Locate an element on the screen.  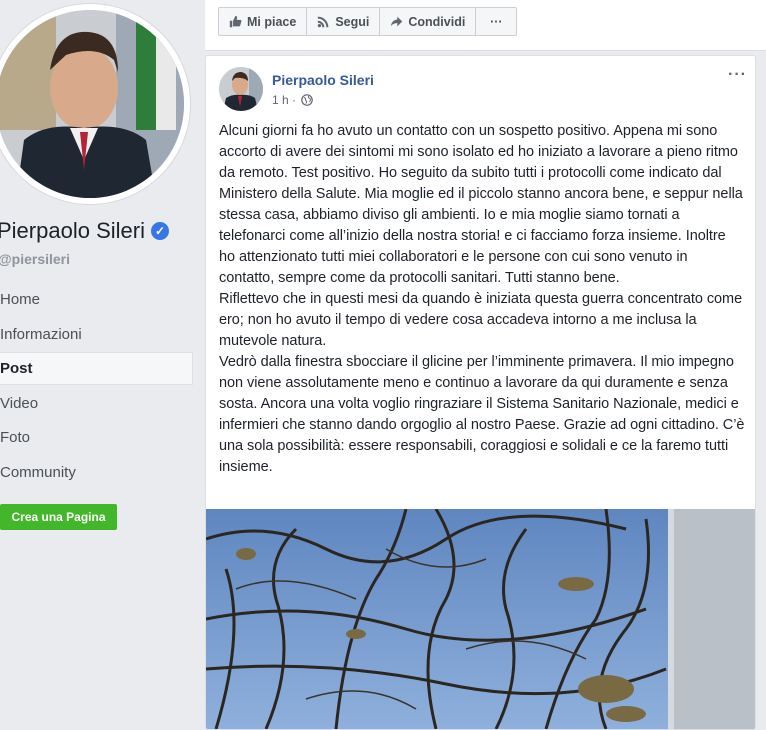
post-timestamp: 1 h · is located at coordinates (284, 100).